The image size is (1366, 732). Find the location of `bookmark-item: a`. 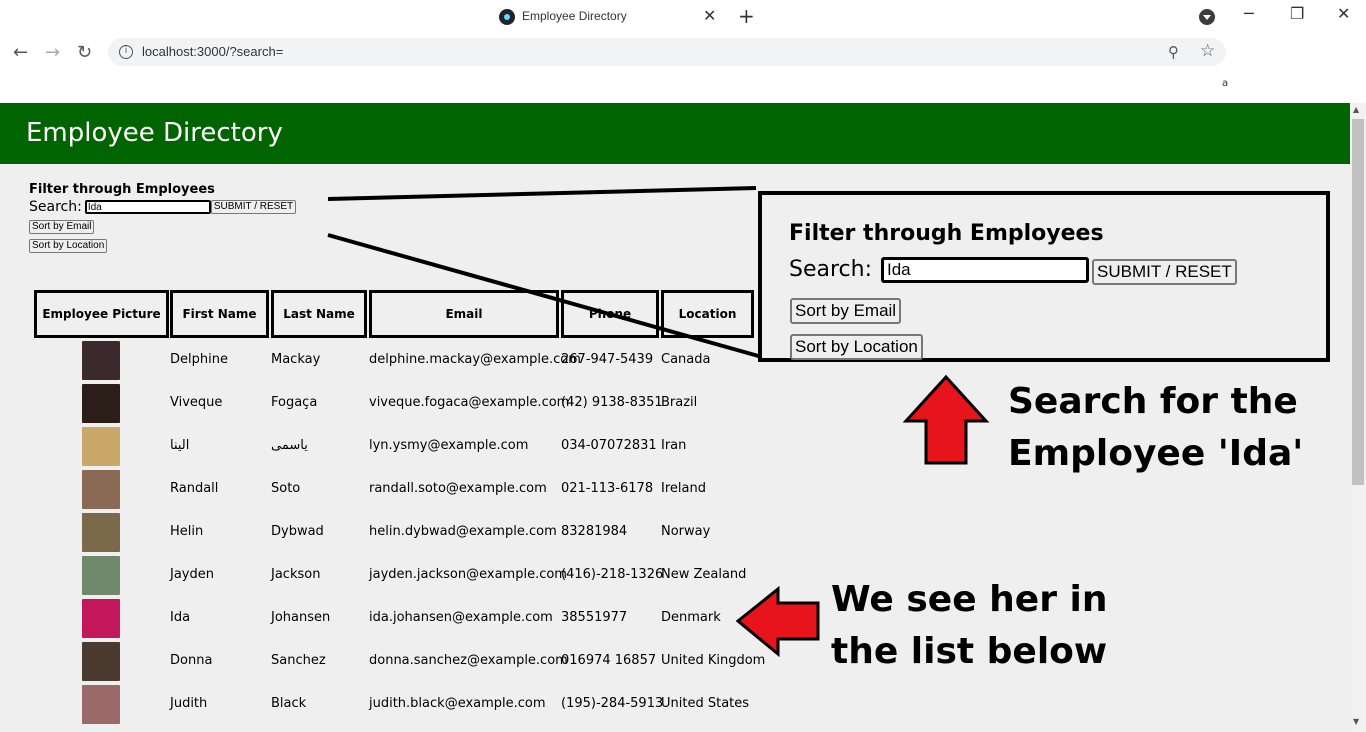

bookmark-item: a is located at coordinates (1225, 83).